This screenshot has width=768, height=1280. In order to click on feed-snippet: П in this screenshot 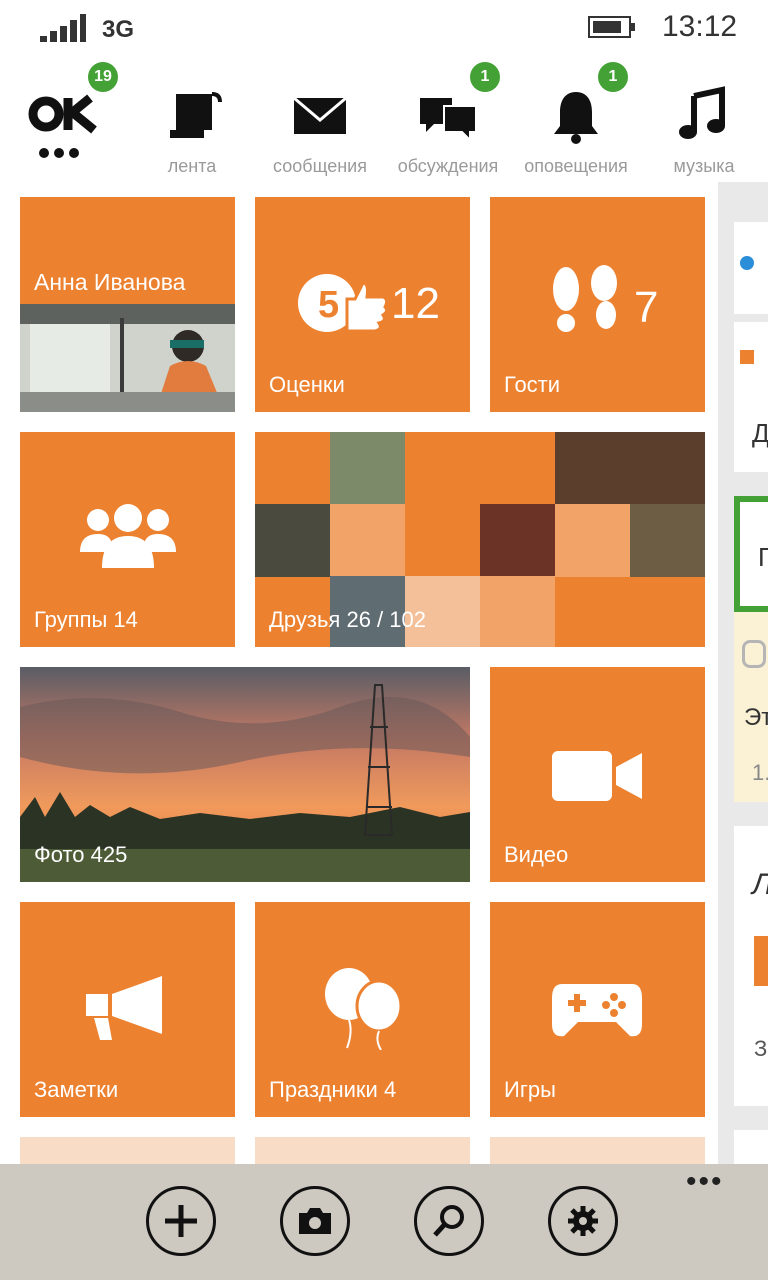, I will do `click(763, 557)`.